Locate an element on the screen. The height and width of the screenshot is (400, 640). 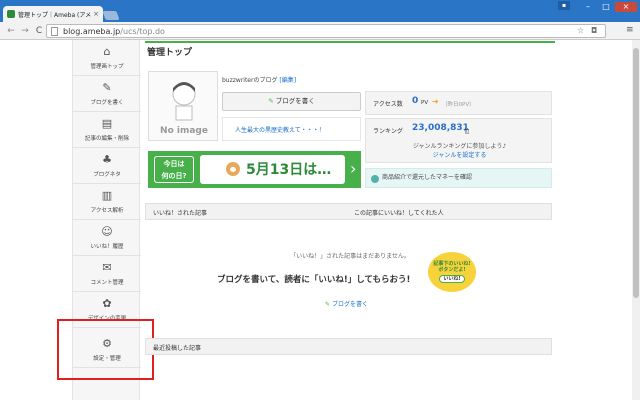
today-banner: 今日は 何の日? 5月13日は… › is located at coordinates (254, 169).